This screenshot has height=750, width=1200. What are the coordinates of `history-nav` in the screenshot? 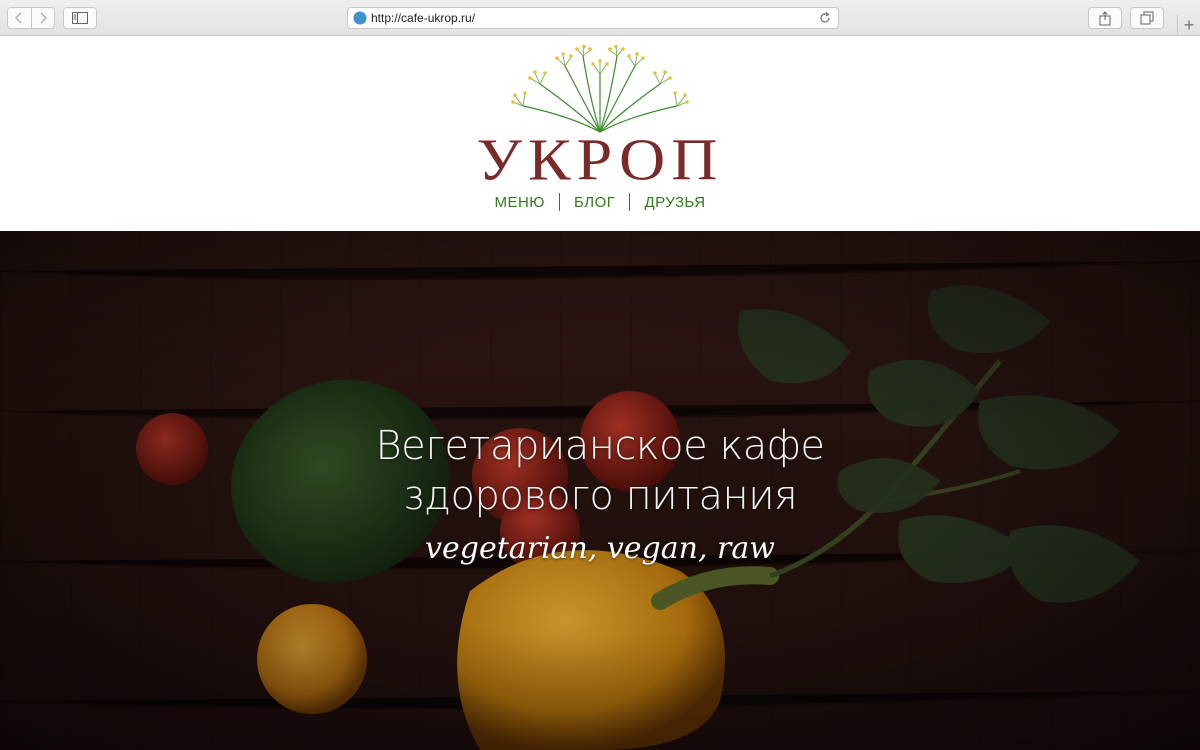 It's located at (31, 18).